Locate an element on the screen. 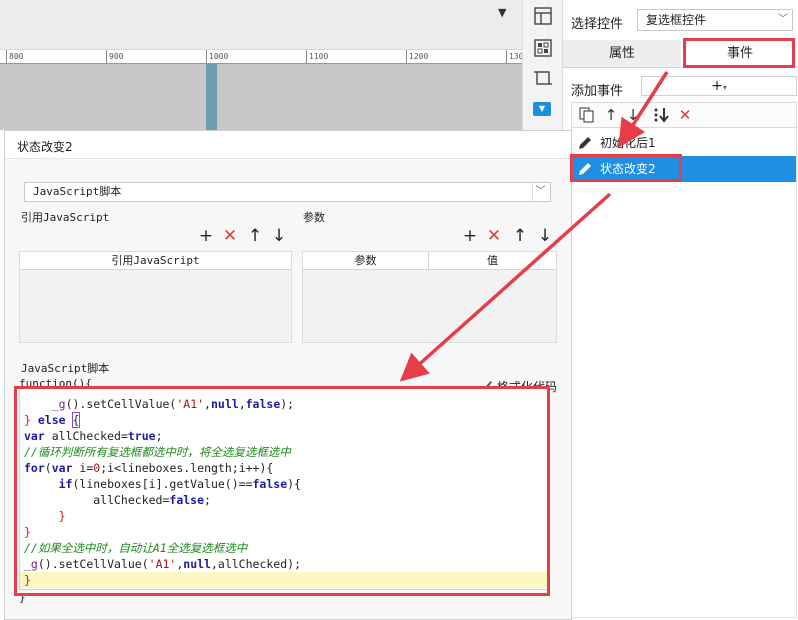  script-type-value: JavaScript脚本 is located at coordinates (77, 191).